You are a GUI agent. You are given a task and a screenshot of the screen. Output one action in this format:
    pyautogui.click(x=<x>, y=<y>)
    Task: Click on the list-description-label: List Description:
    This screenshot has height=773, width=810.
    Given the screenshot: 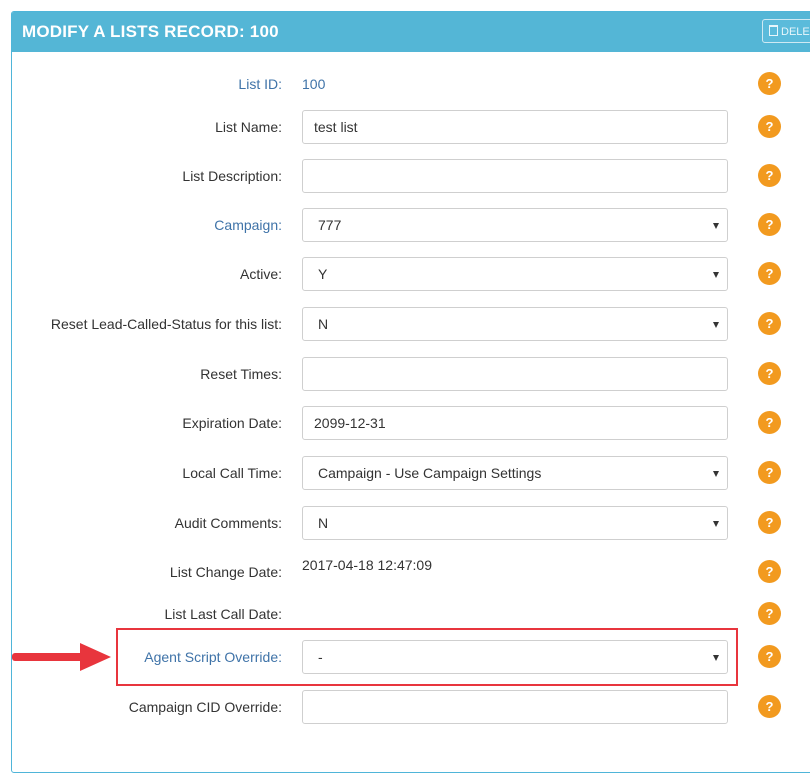 What is the action you would take?
    pyautogui.click(x=232, y=176)
    